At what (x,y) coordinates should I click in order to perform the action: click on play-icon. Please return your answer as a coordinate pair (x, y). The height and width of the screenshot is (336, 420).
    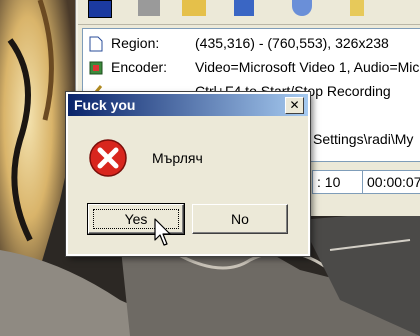
    Looking at the image, I should click on (149, 8).